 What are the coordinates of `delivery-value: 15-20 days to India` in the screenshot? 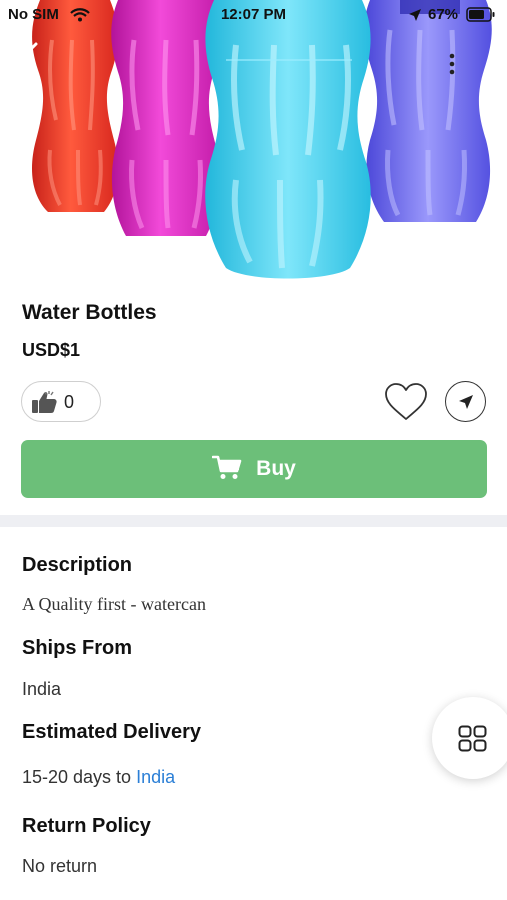 It's located at (98, 777).